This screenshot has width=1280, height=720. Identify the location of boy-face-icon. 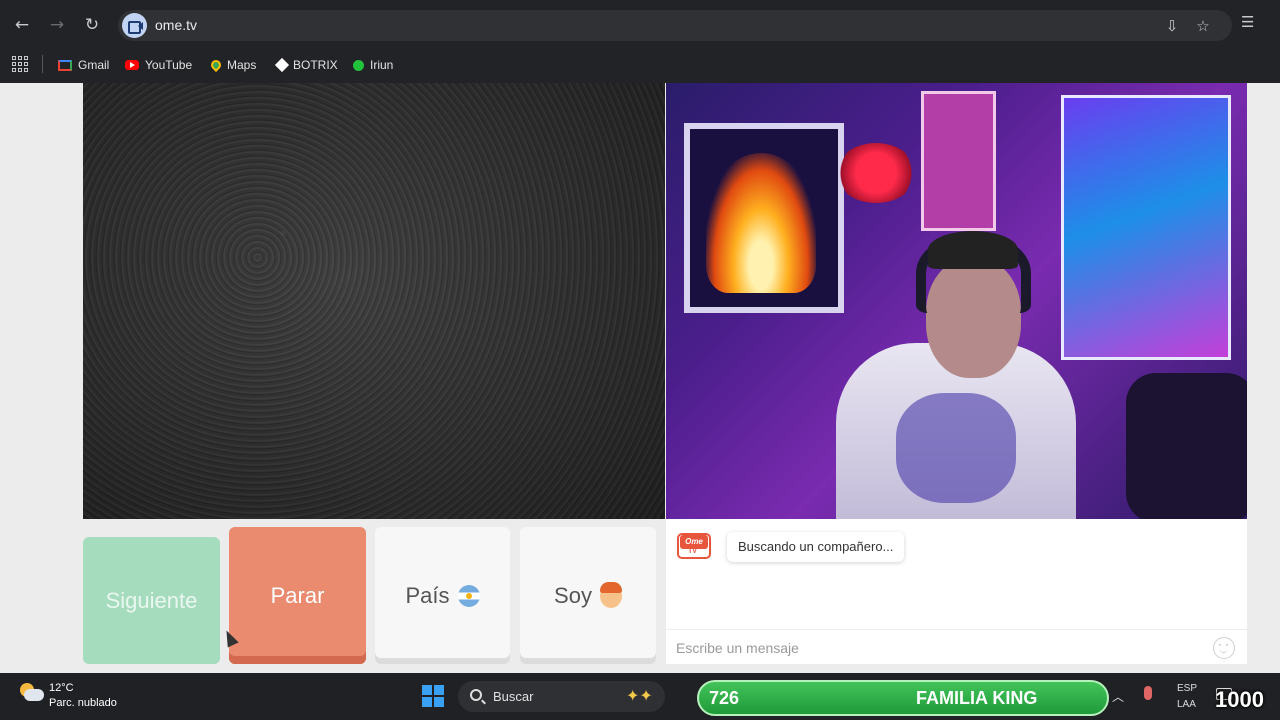
(610, 594).